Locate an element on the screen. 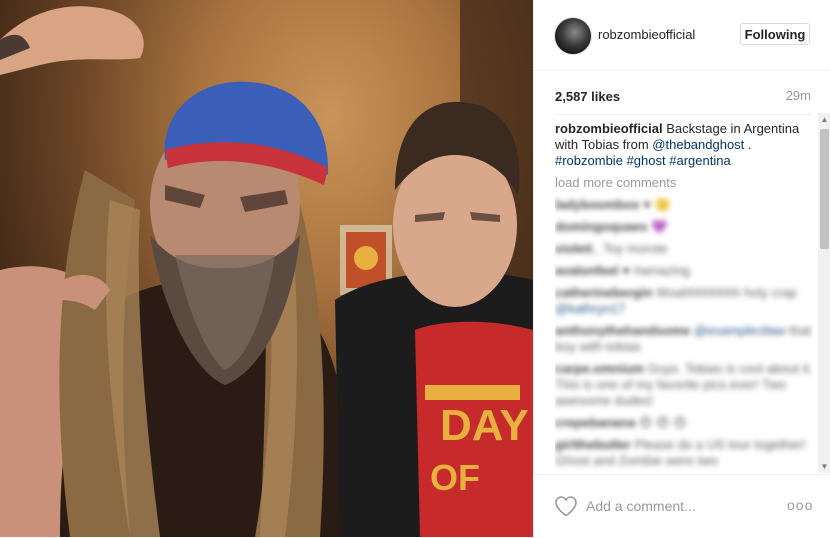 The image size is (830, 538). add-comment-input is located at coordinates (676, 506).